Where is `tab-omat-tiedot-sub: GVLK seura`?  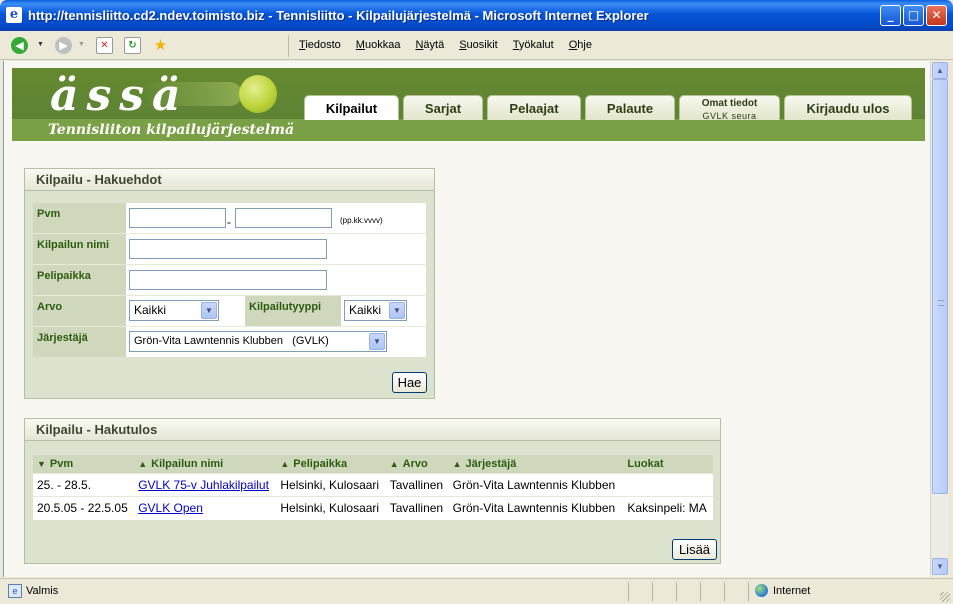 tab-omat-tiedot-sub: GVLK seura is located at coordinates (729, 116).